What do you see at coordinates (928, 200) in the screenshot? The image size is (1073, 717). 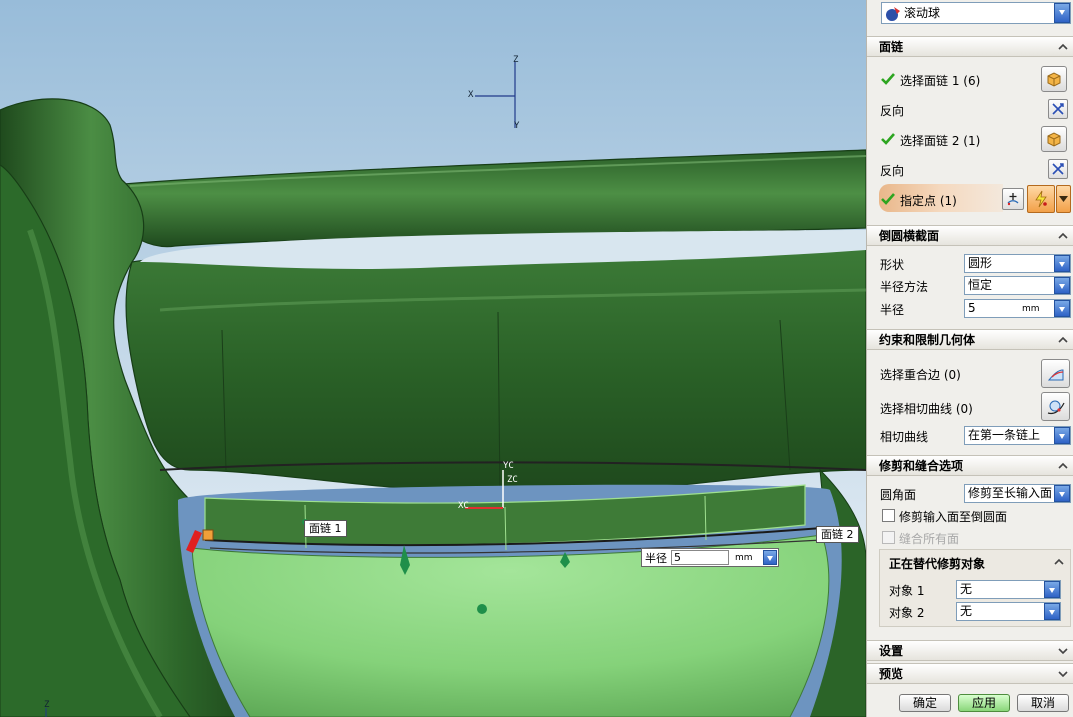 I see `specify-point-label: 指定点 (1)` at bounding box center [928, 200].